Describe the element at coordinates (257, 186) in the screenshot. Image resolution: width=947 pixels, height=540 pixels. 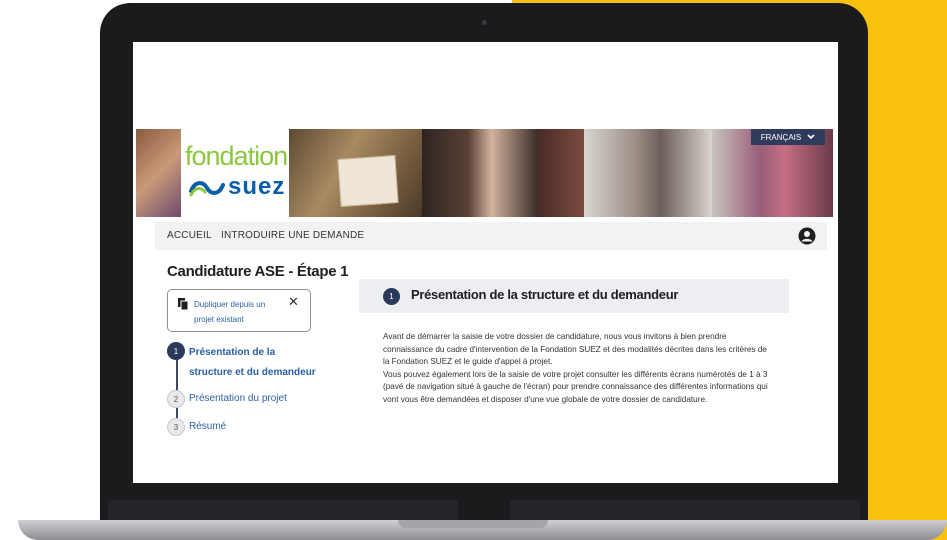
I see `logo-word-suez: suez` at that location.